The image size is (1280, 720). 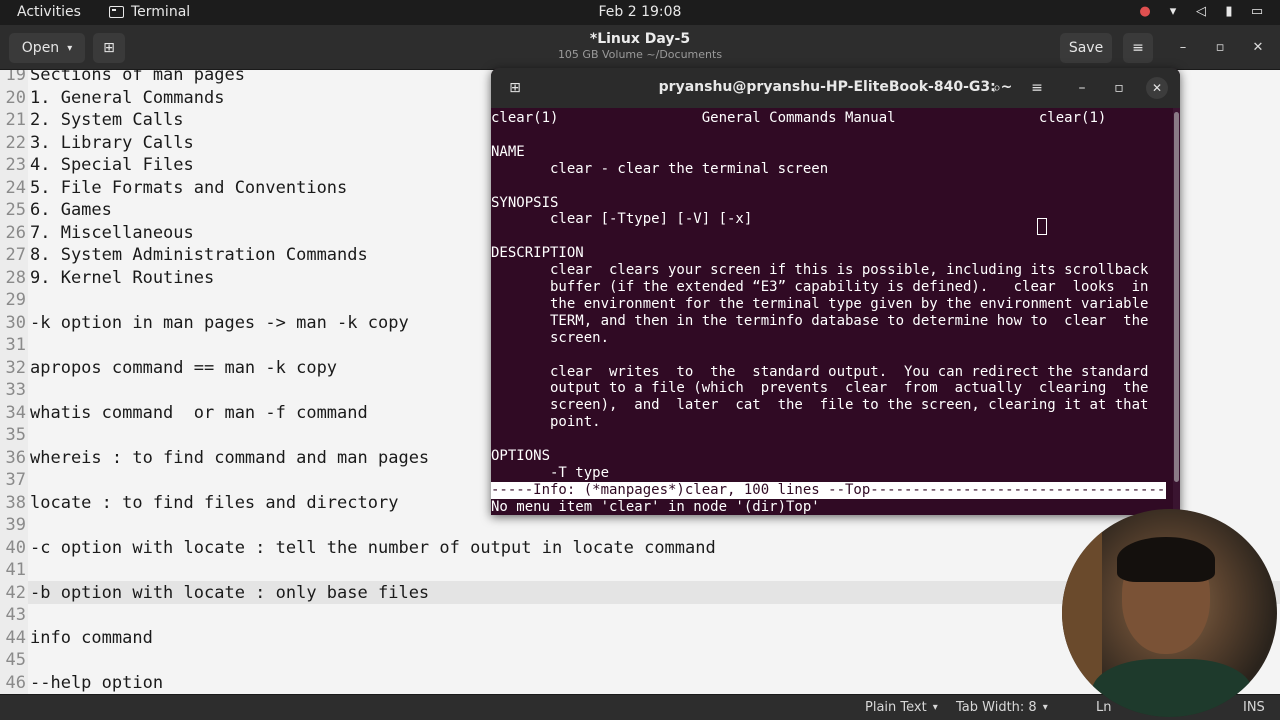 What do you see at coordinates (15, 77) in the screenshot?
I see `line-number: 19` at bounding box center [15, 77].